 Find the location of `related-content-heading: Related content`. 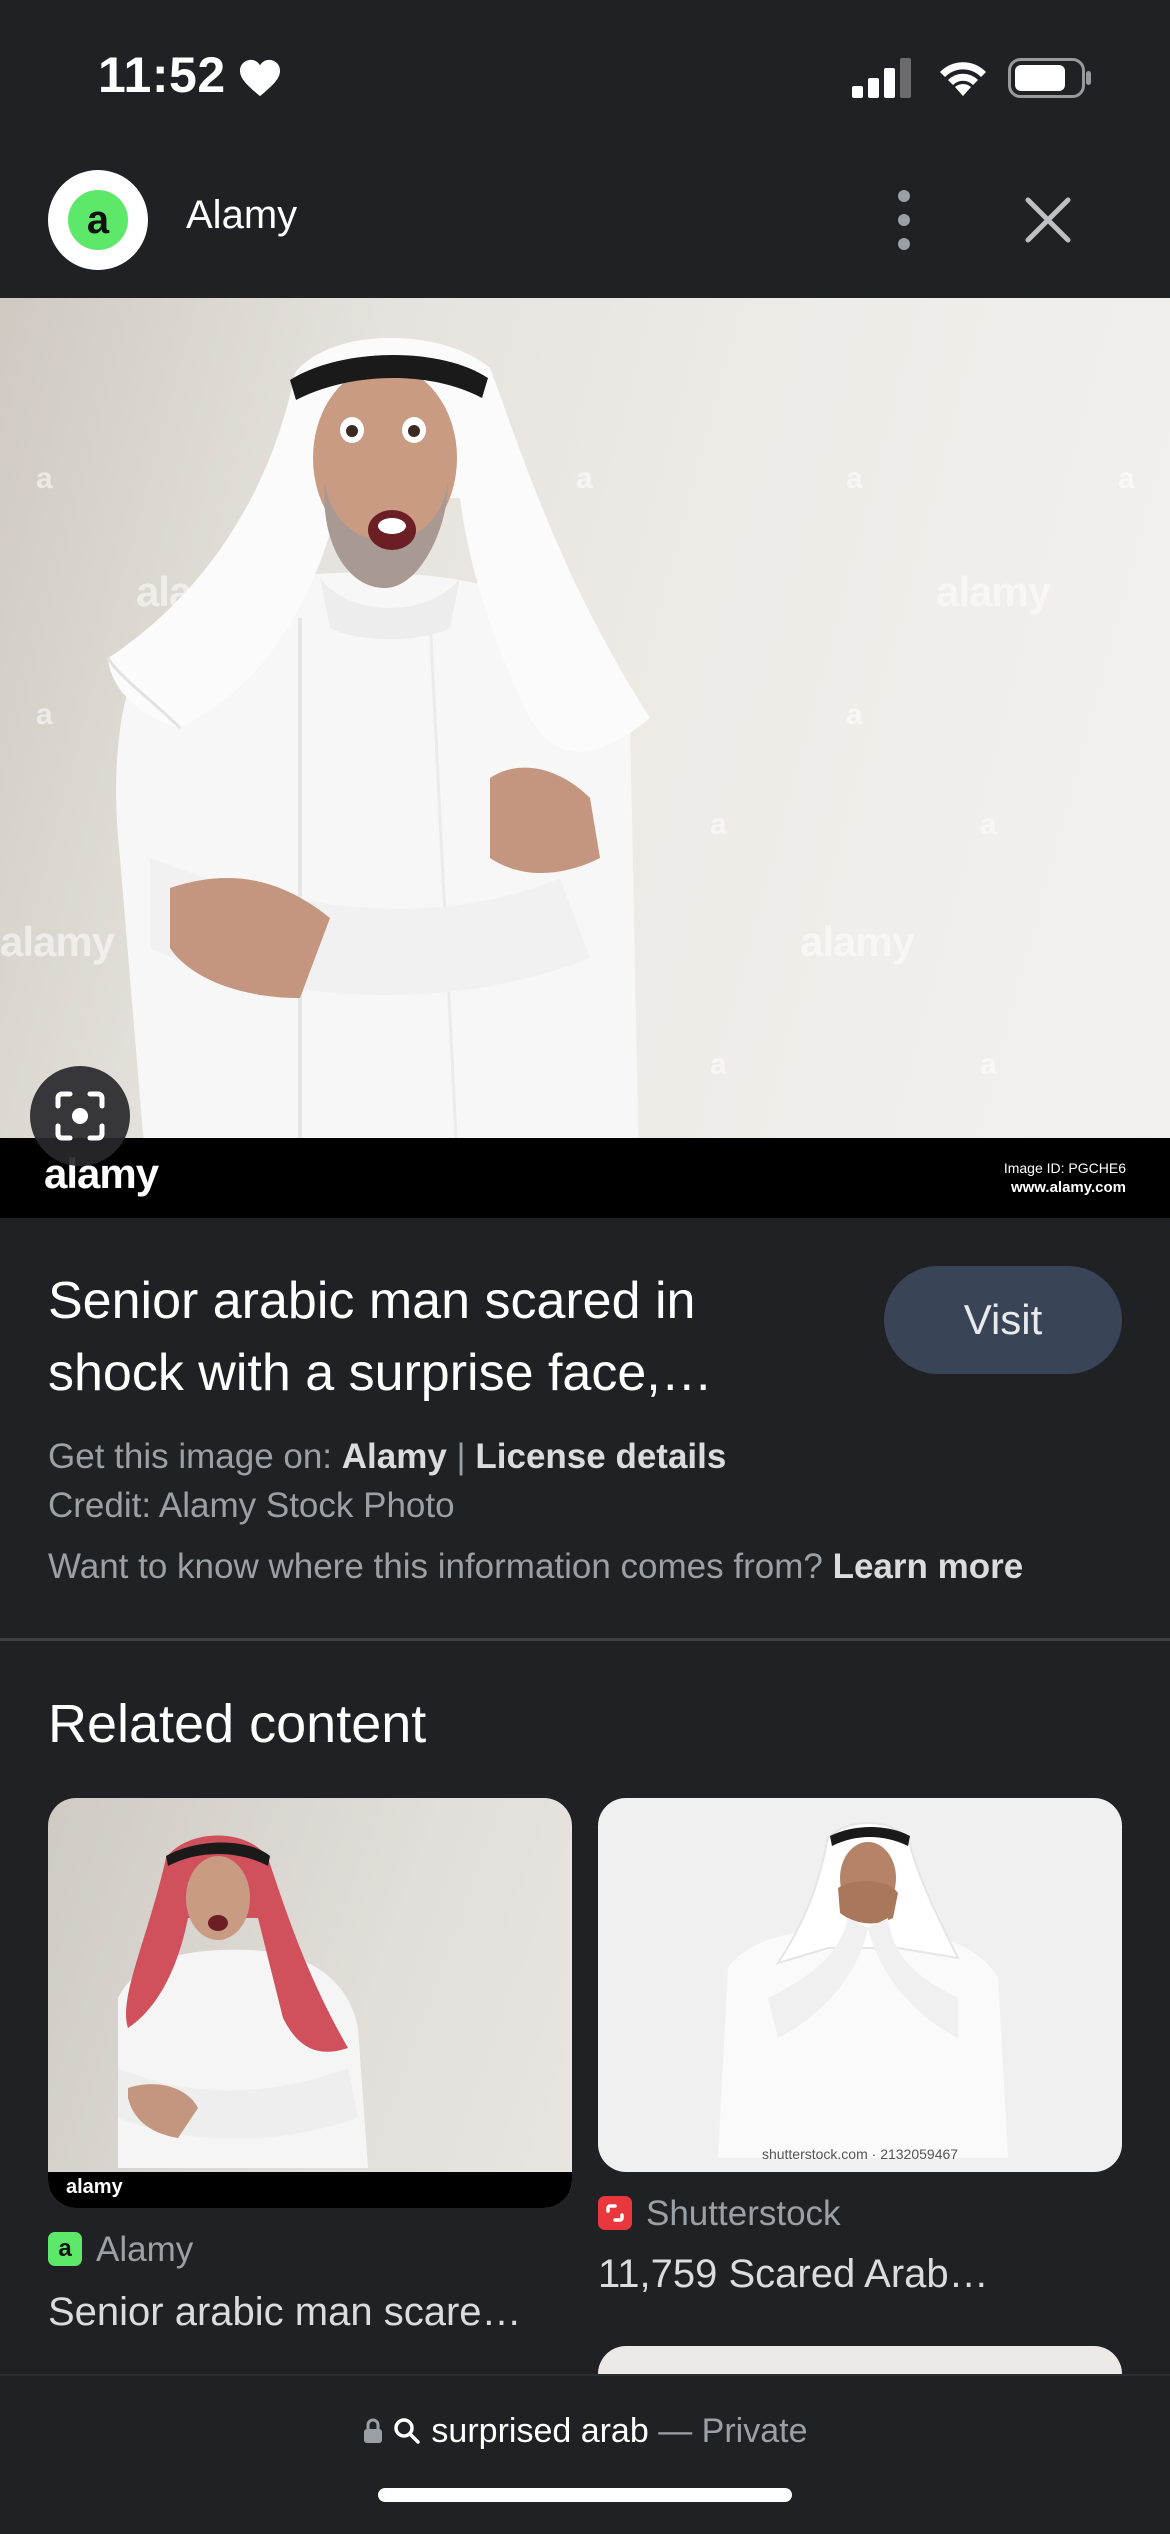

related-content-heading: Related content is located at coordinates (237, 1724).